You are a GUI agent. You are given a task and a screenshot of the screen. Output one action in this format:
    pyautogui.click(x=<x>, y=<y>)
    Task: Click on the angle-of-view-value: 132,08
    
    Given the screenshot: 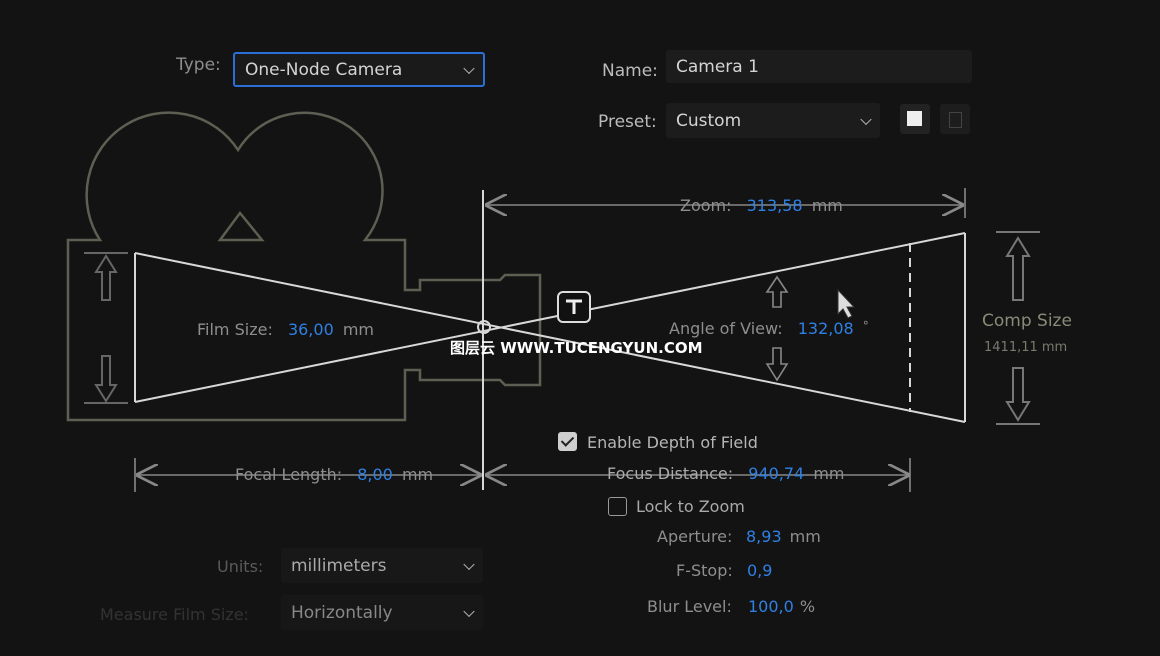 What is the action you would take?
    pyautogui.click(x=826, y=328)
    